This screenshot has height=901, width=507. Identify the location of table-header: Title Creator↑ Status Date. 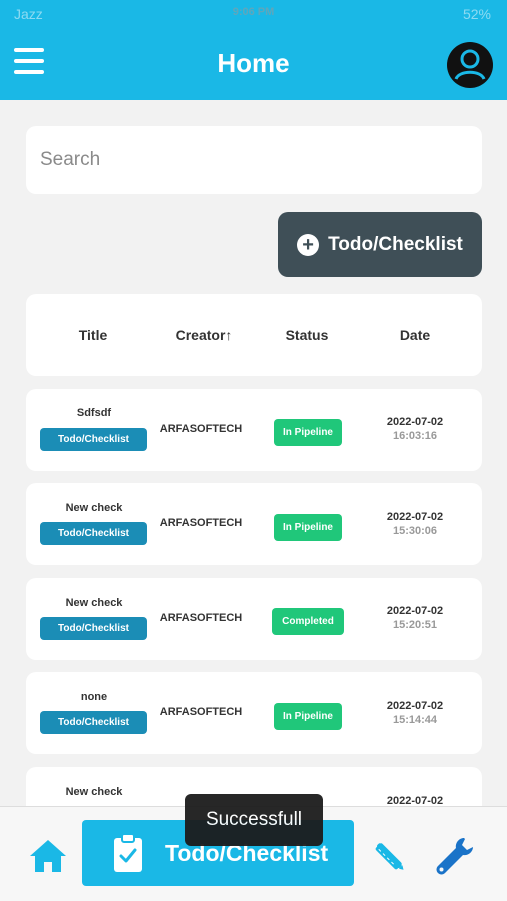
(254, 335).